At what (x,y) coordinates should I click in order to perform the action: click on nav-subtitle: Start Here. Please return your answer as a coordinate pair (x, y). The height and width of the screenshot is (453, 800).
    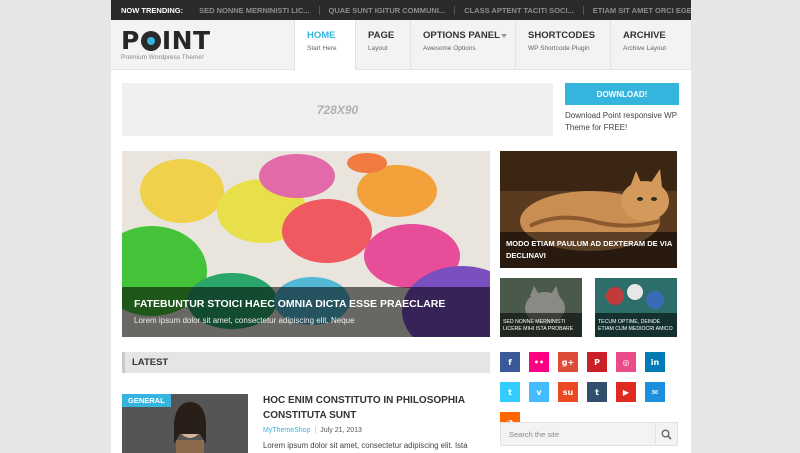
    Looking at the image, I should click on (322, 48).